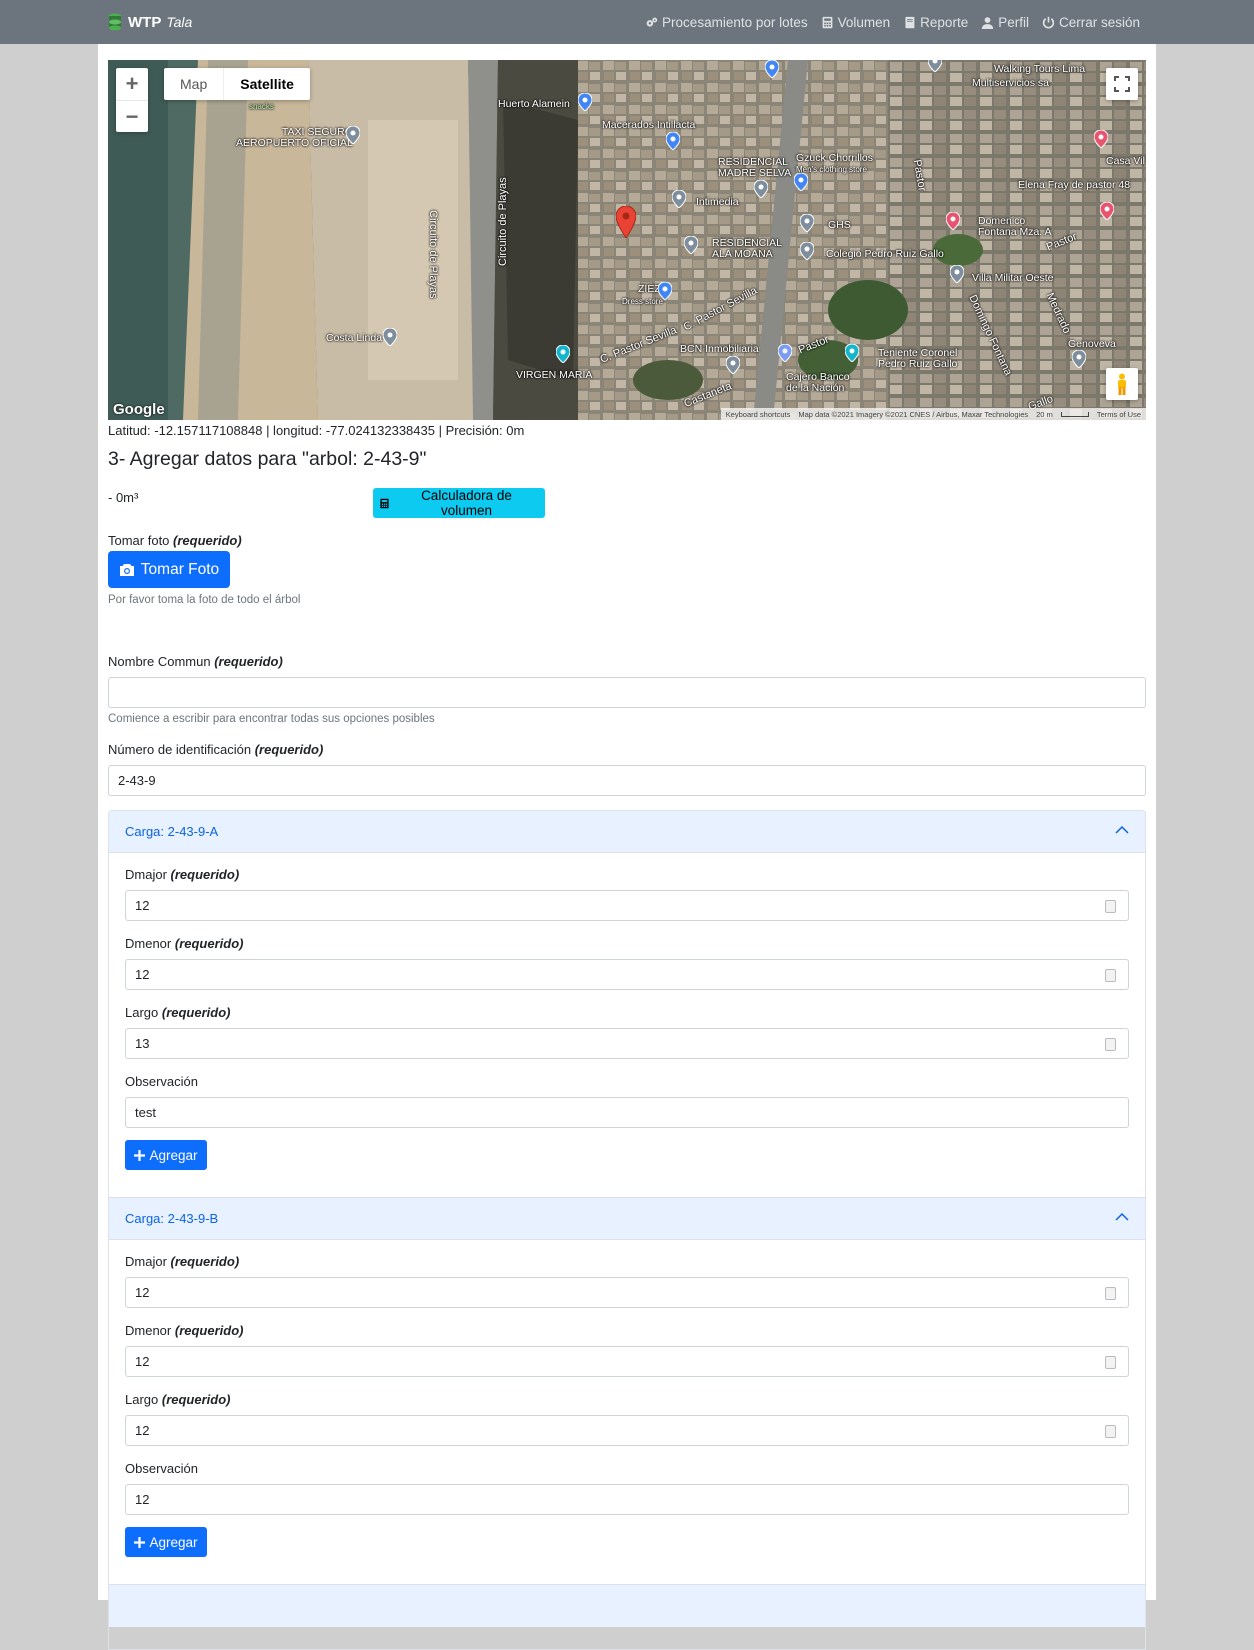 The image size is (1254, 1650). What do you see at coordinates (150, 22) in the screenshot?
I see `brand: WTP Tala` at bounding box center [150, 22].